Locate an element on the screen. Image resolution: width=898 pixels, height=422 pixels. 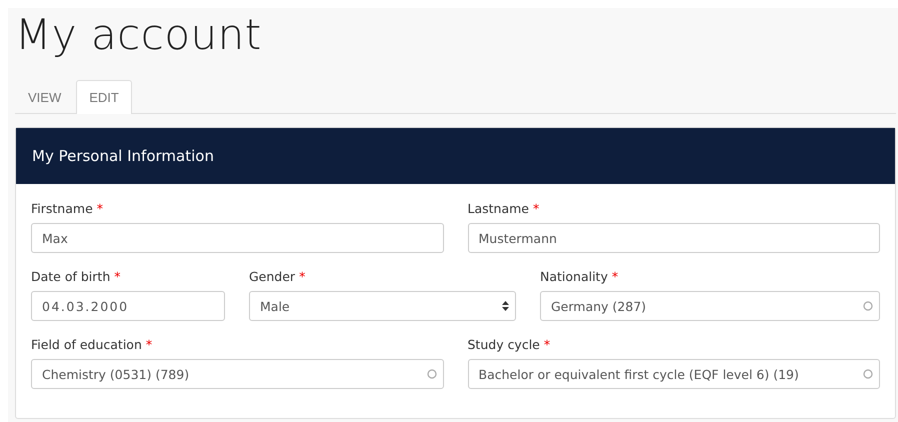
date-field: 04.03.2000 is located at coordinates (128, 306).